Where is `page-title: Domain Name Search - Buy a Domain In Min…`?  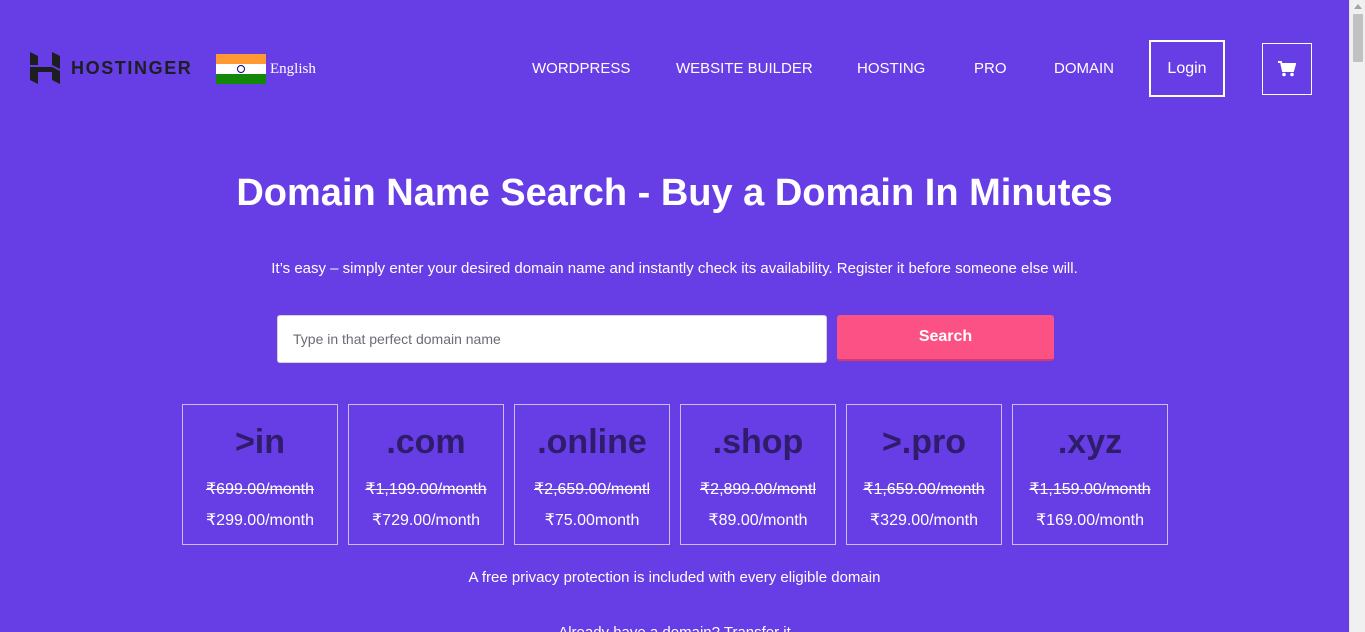 page-title: Domain Name Search - Buy a Domain In Min… is located at coordinates (674, 193).